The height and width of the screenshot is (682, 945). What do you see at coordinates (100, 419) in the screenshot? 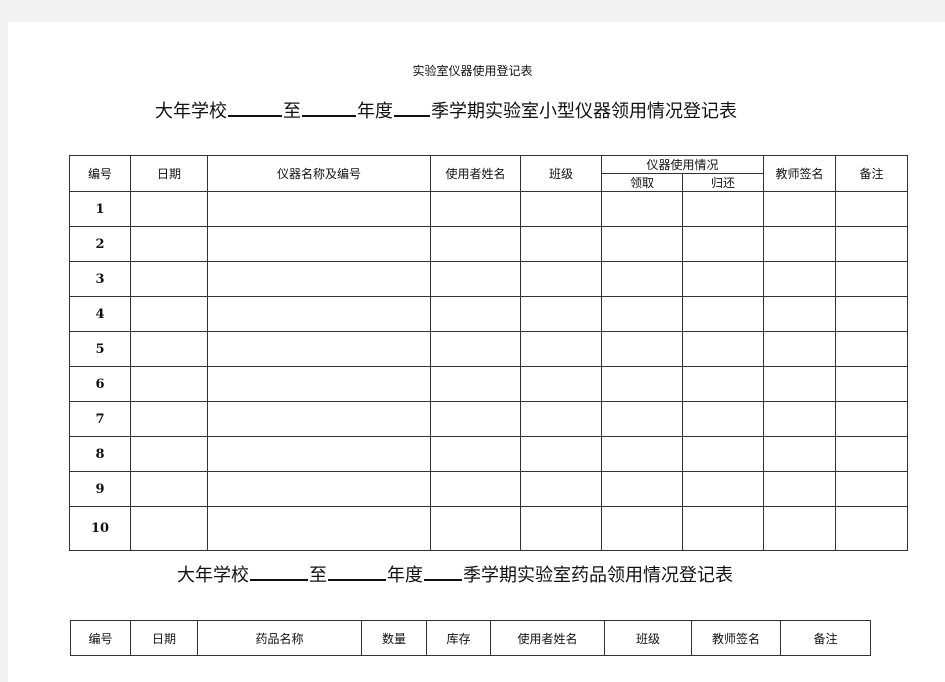
I see `row-number: 7` at bounding box center [100, 419].